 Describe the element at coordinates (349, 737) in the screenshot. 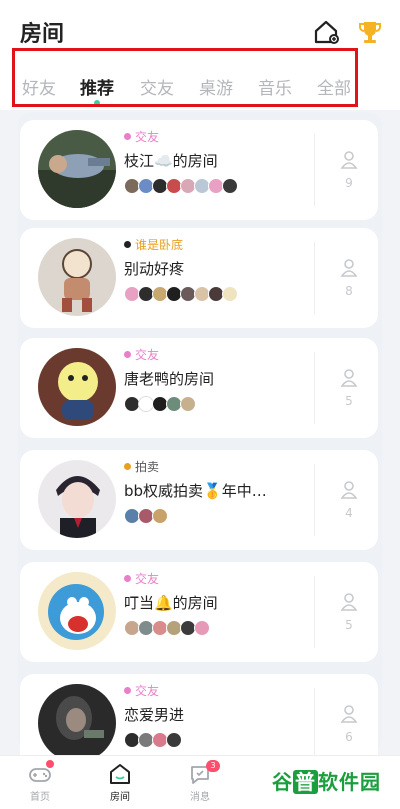

I see `user-count: 6` at that location.